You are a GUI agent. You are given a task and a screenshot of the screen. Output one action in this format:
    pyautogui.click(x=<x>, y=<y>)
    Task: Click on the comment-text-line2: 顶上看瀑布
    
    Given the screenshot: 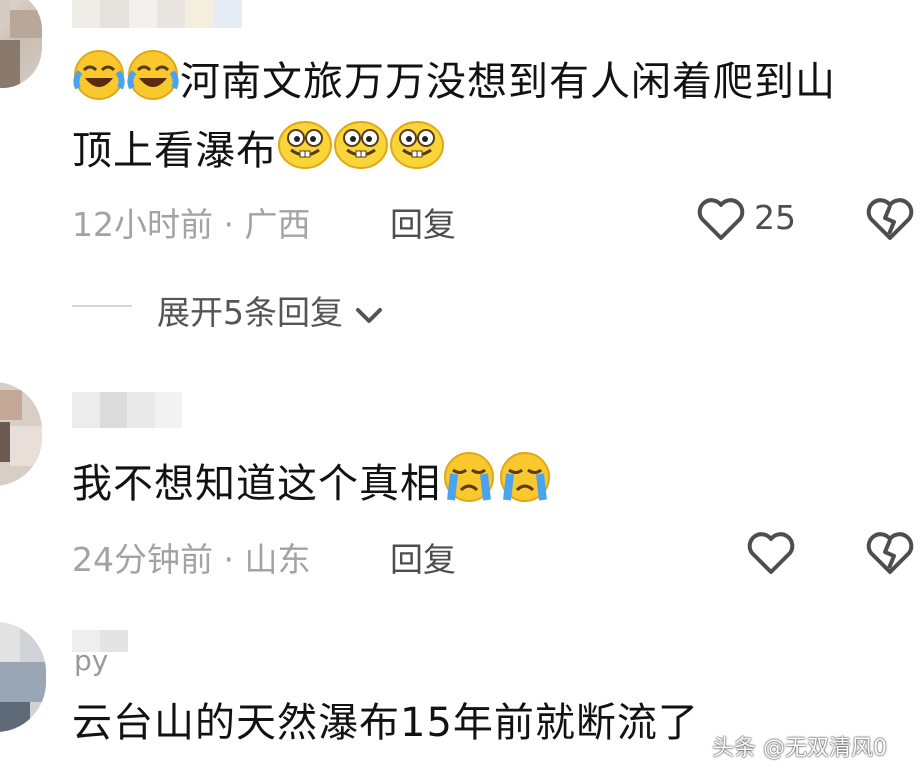 What is the action you would take?
    pyautogui.click(x=258, y=153)
    